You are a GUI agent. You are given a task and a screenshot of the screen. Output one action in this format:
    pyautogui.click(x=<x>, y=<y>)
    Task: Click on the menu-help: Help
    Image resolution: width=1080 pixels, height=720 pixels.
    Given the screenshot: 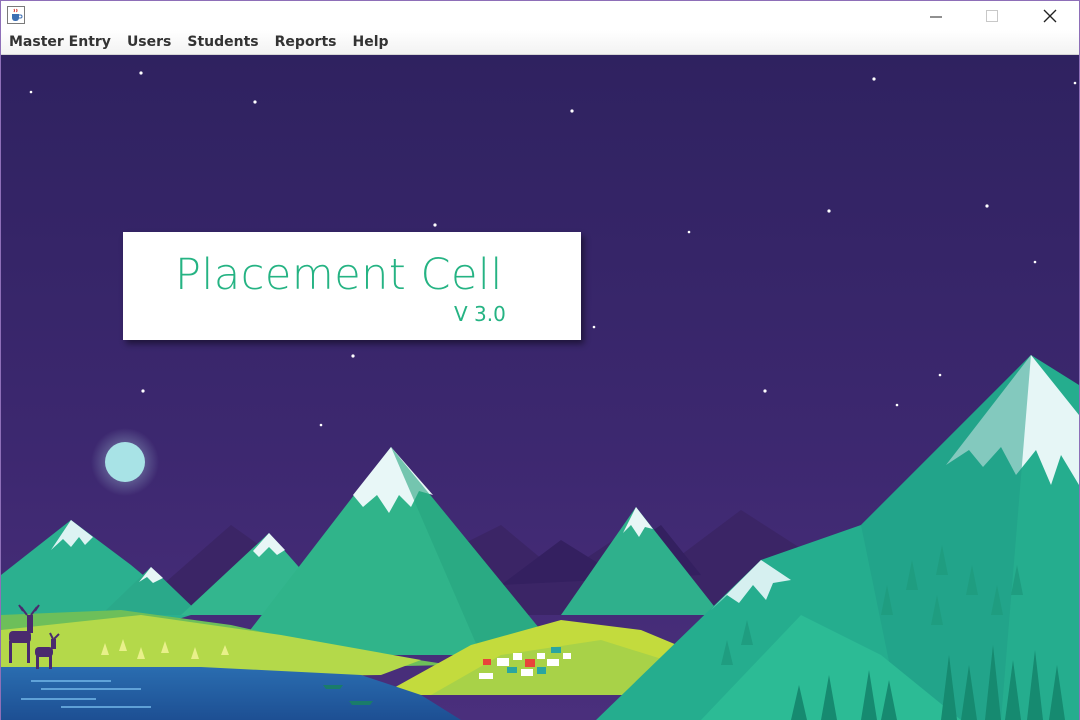 What is the action you would take?
    pyautogui.click(x=371, y=42)
    